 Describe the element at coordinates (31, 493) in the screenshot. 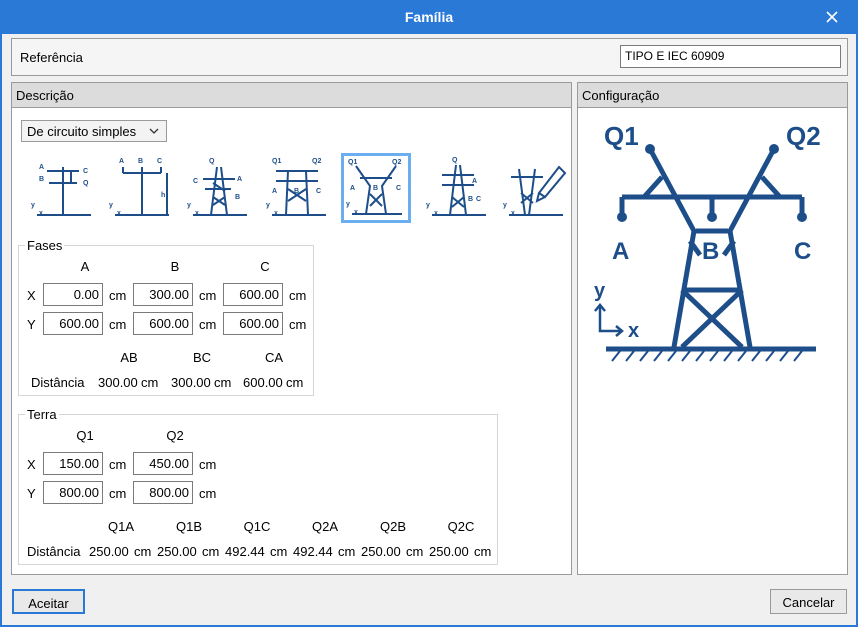

I see `terra-row-y-label: Y` at that location.